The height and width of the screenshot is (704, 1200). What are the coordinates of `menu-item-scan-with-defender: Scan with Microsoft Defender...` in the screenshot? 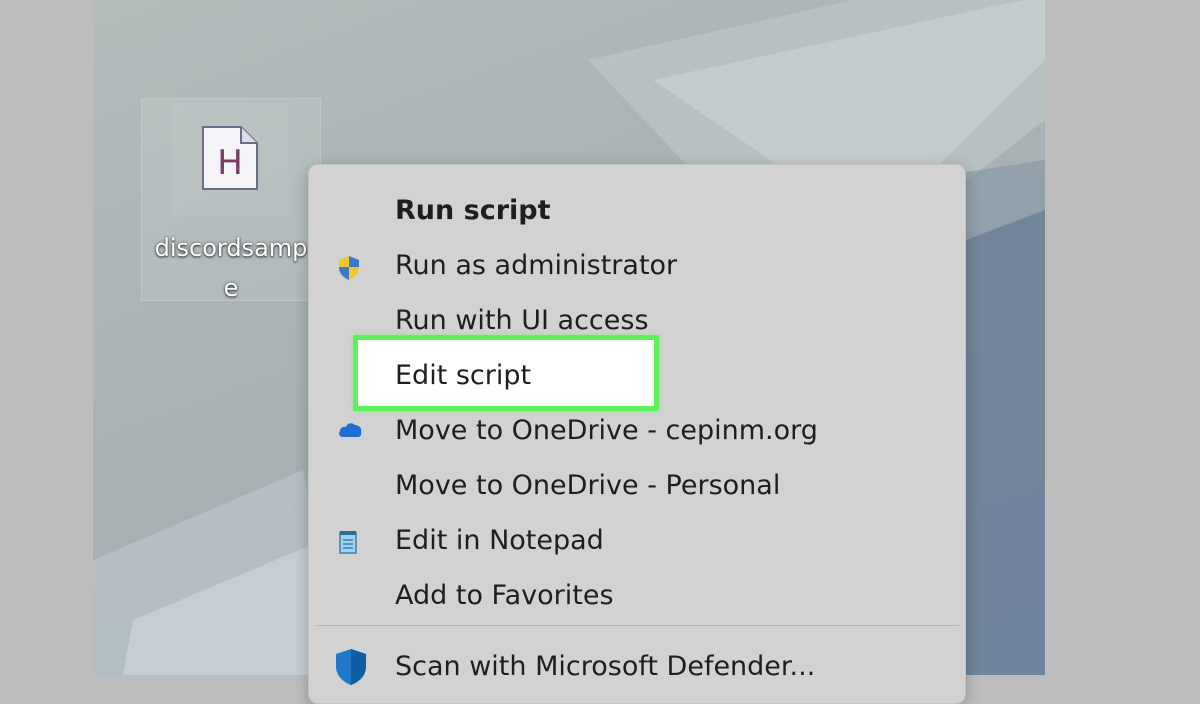 It's located at (638, 669).